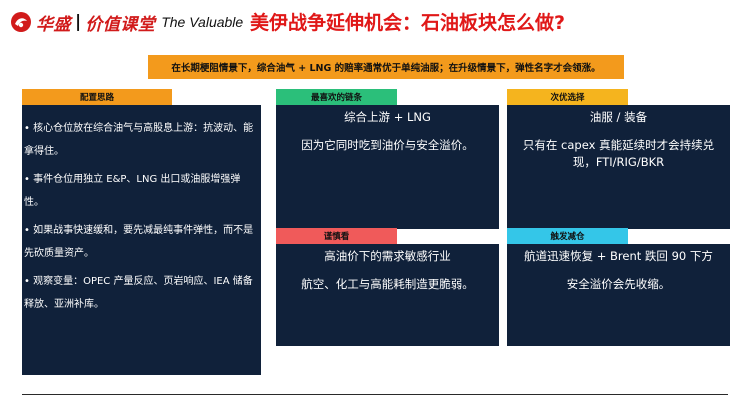 The width and height of the screenshot is (750, 404). Describe the element at coordinates (139, 242) in the screenshot. I see `list-item: • 如果战事快速缓和，要先减最纯事件弹性，而不是先砍质量资产。` at that location.